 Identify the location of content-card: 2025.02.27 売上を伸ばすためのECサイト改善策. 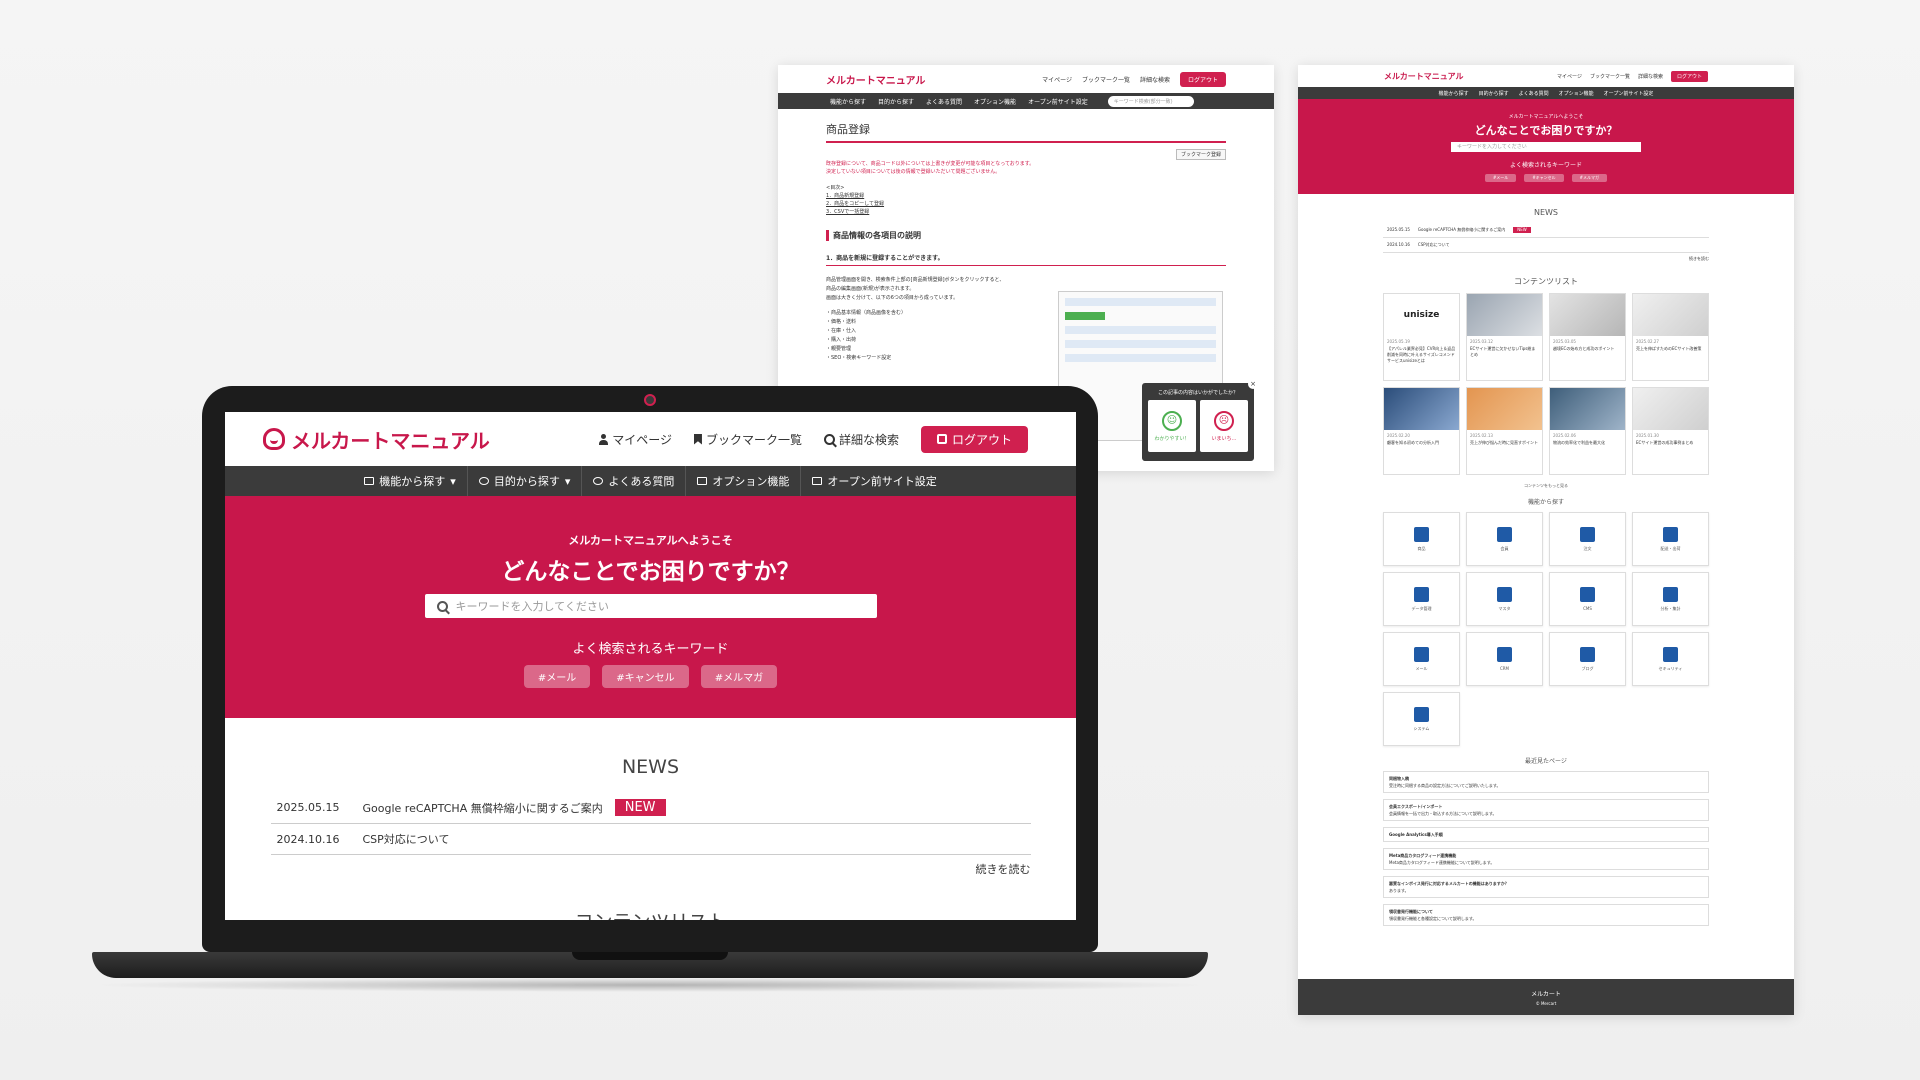
(1670, 337).